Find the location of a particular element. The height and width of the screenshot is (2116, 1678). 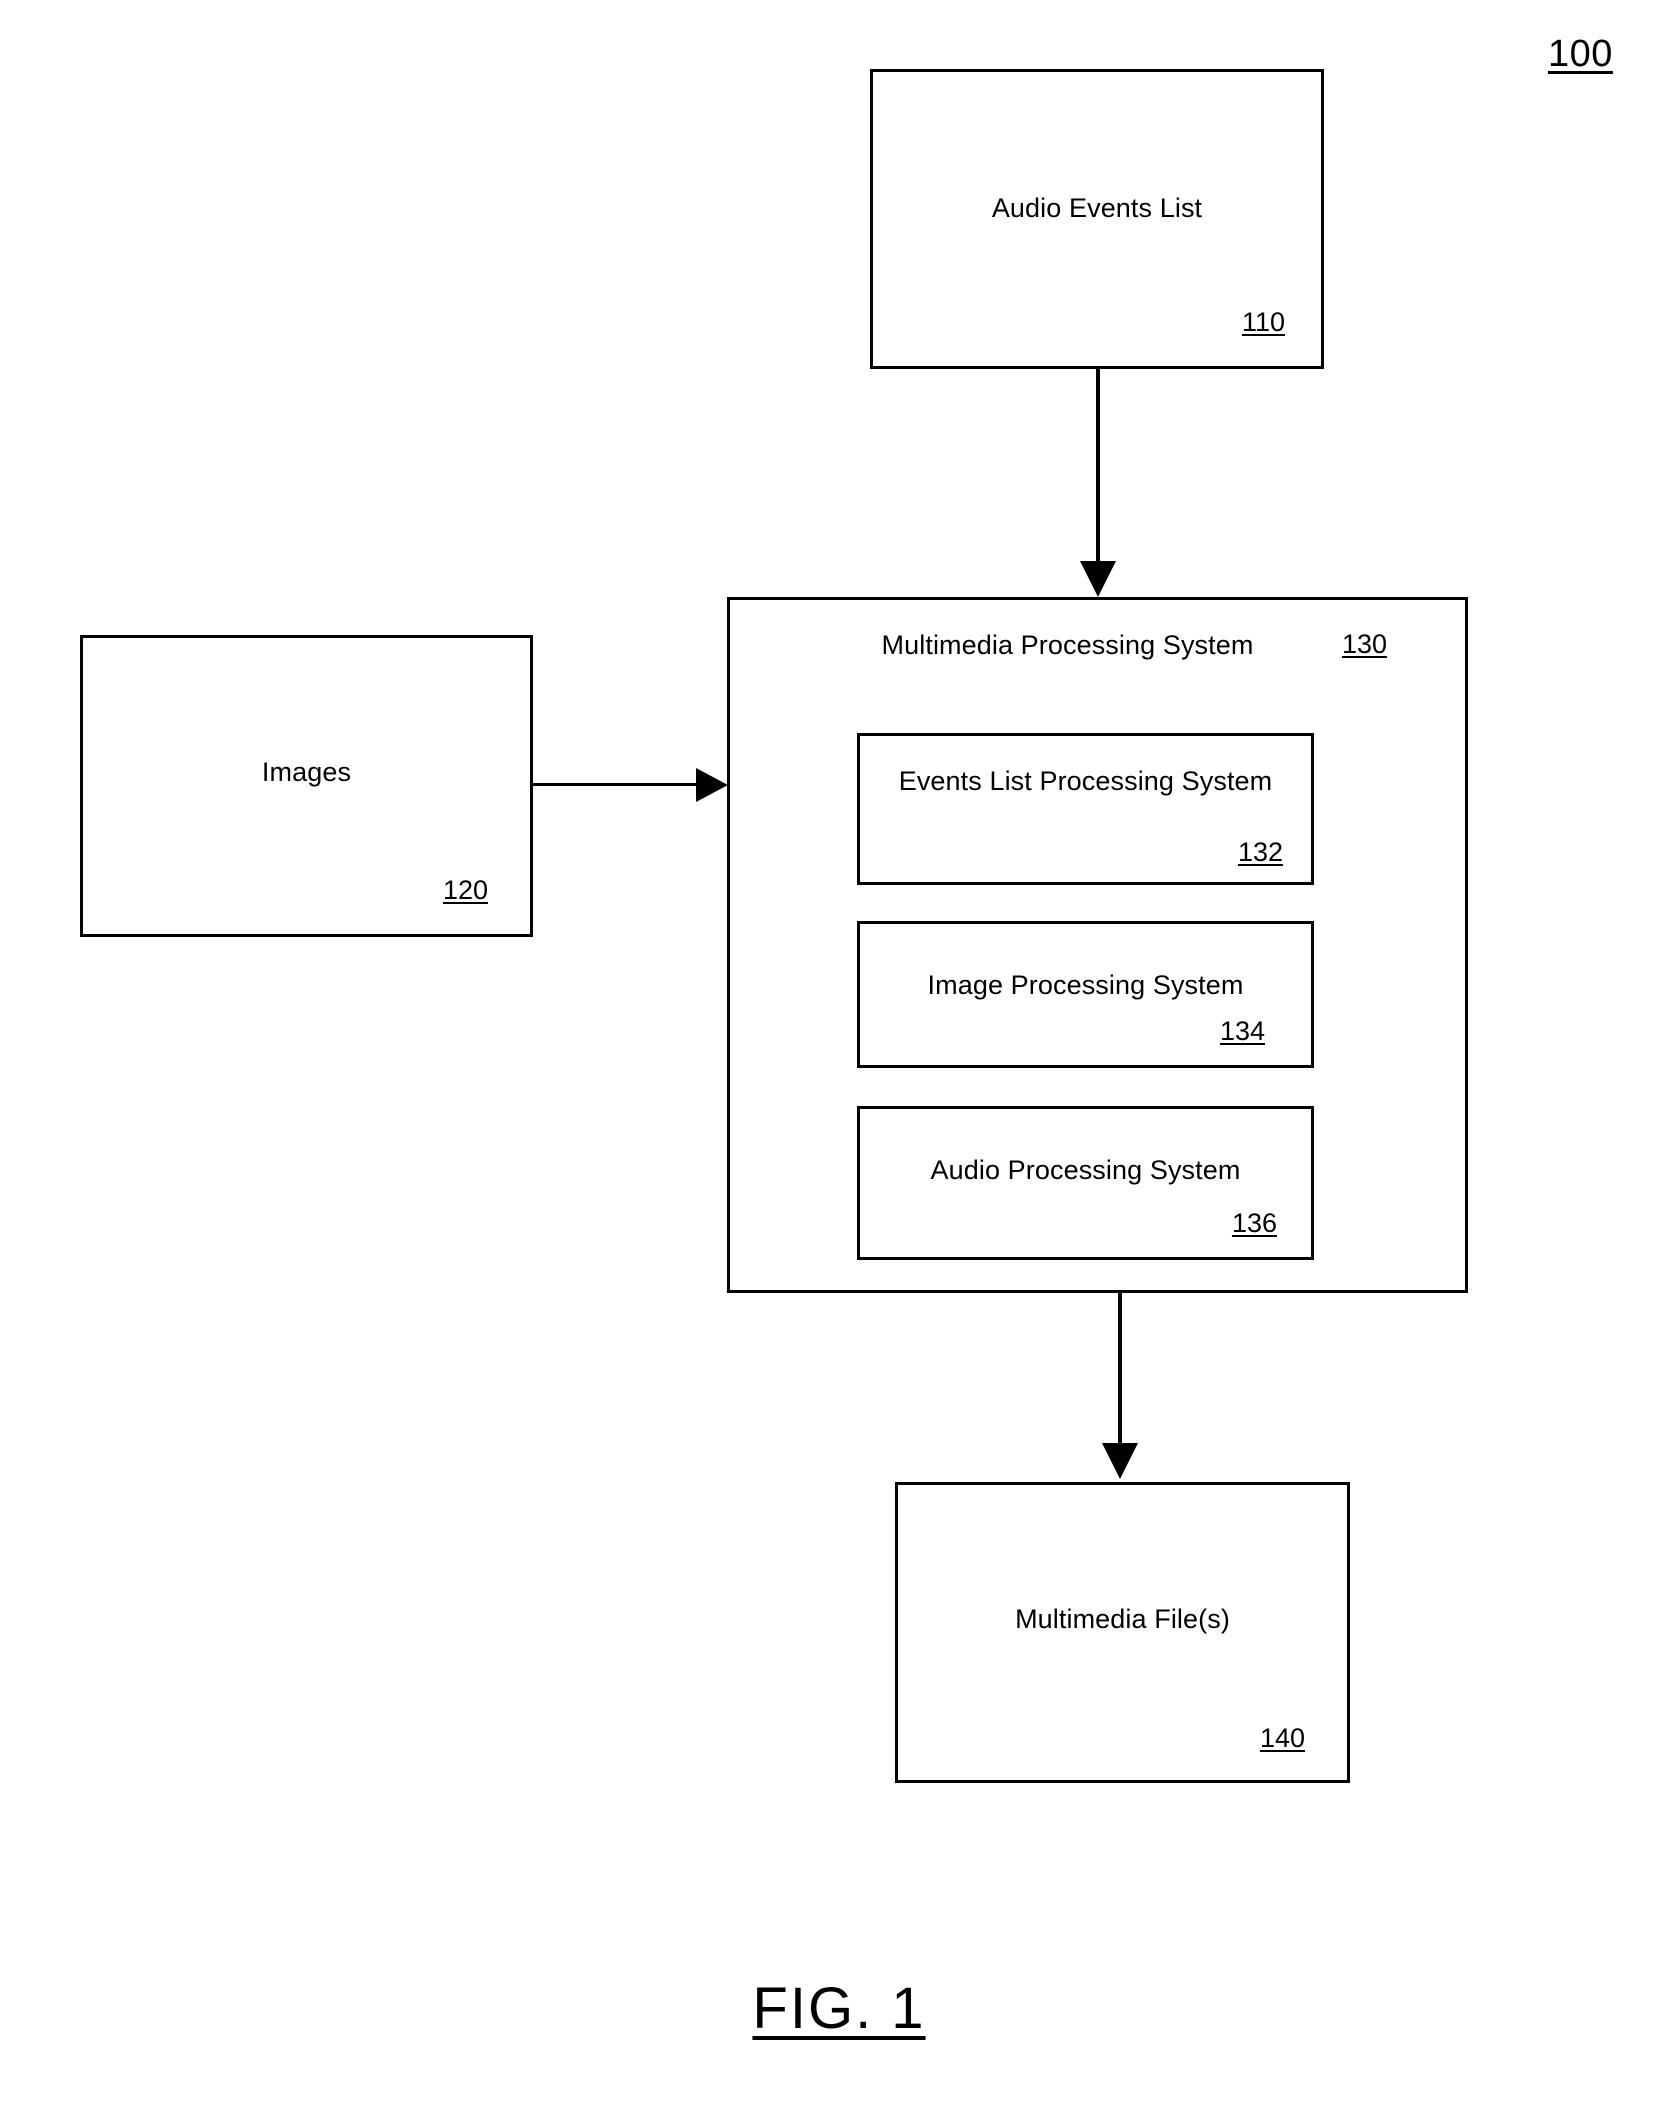

node-image-processing-system-ref: 134 is located at coordinates (1242, 1031).